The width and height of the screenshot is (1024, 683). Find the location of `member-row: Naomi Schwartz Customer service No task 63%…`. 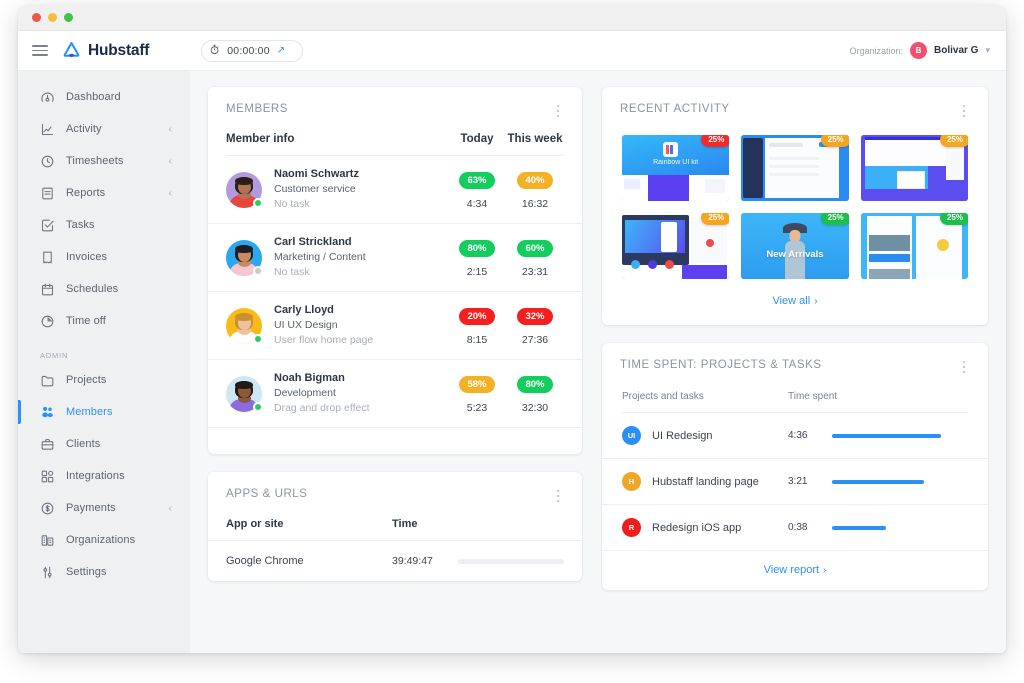

member-row: Naomi Schwartz Customer service No task 63%… is located at coordinates (395, 189).